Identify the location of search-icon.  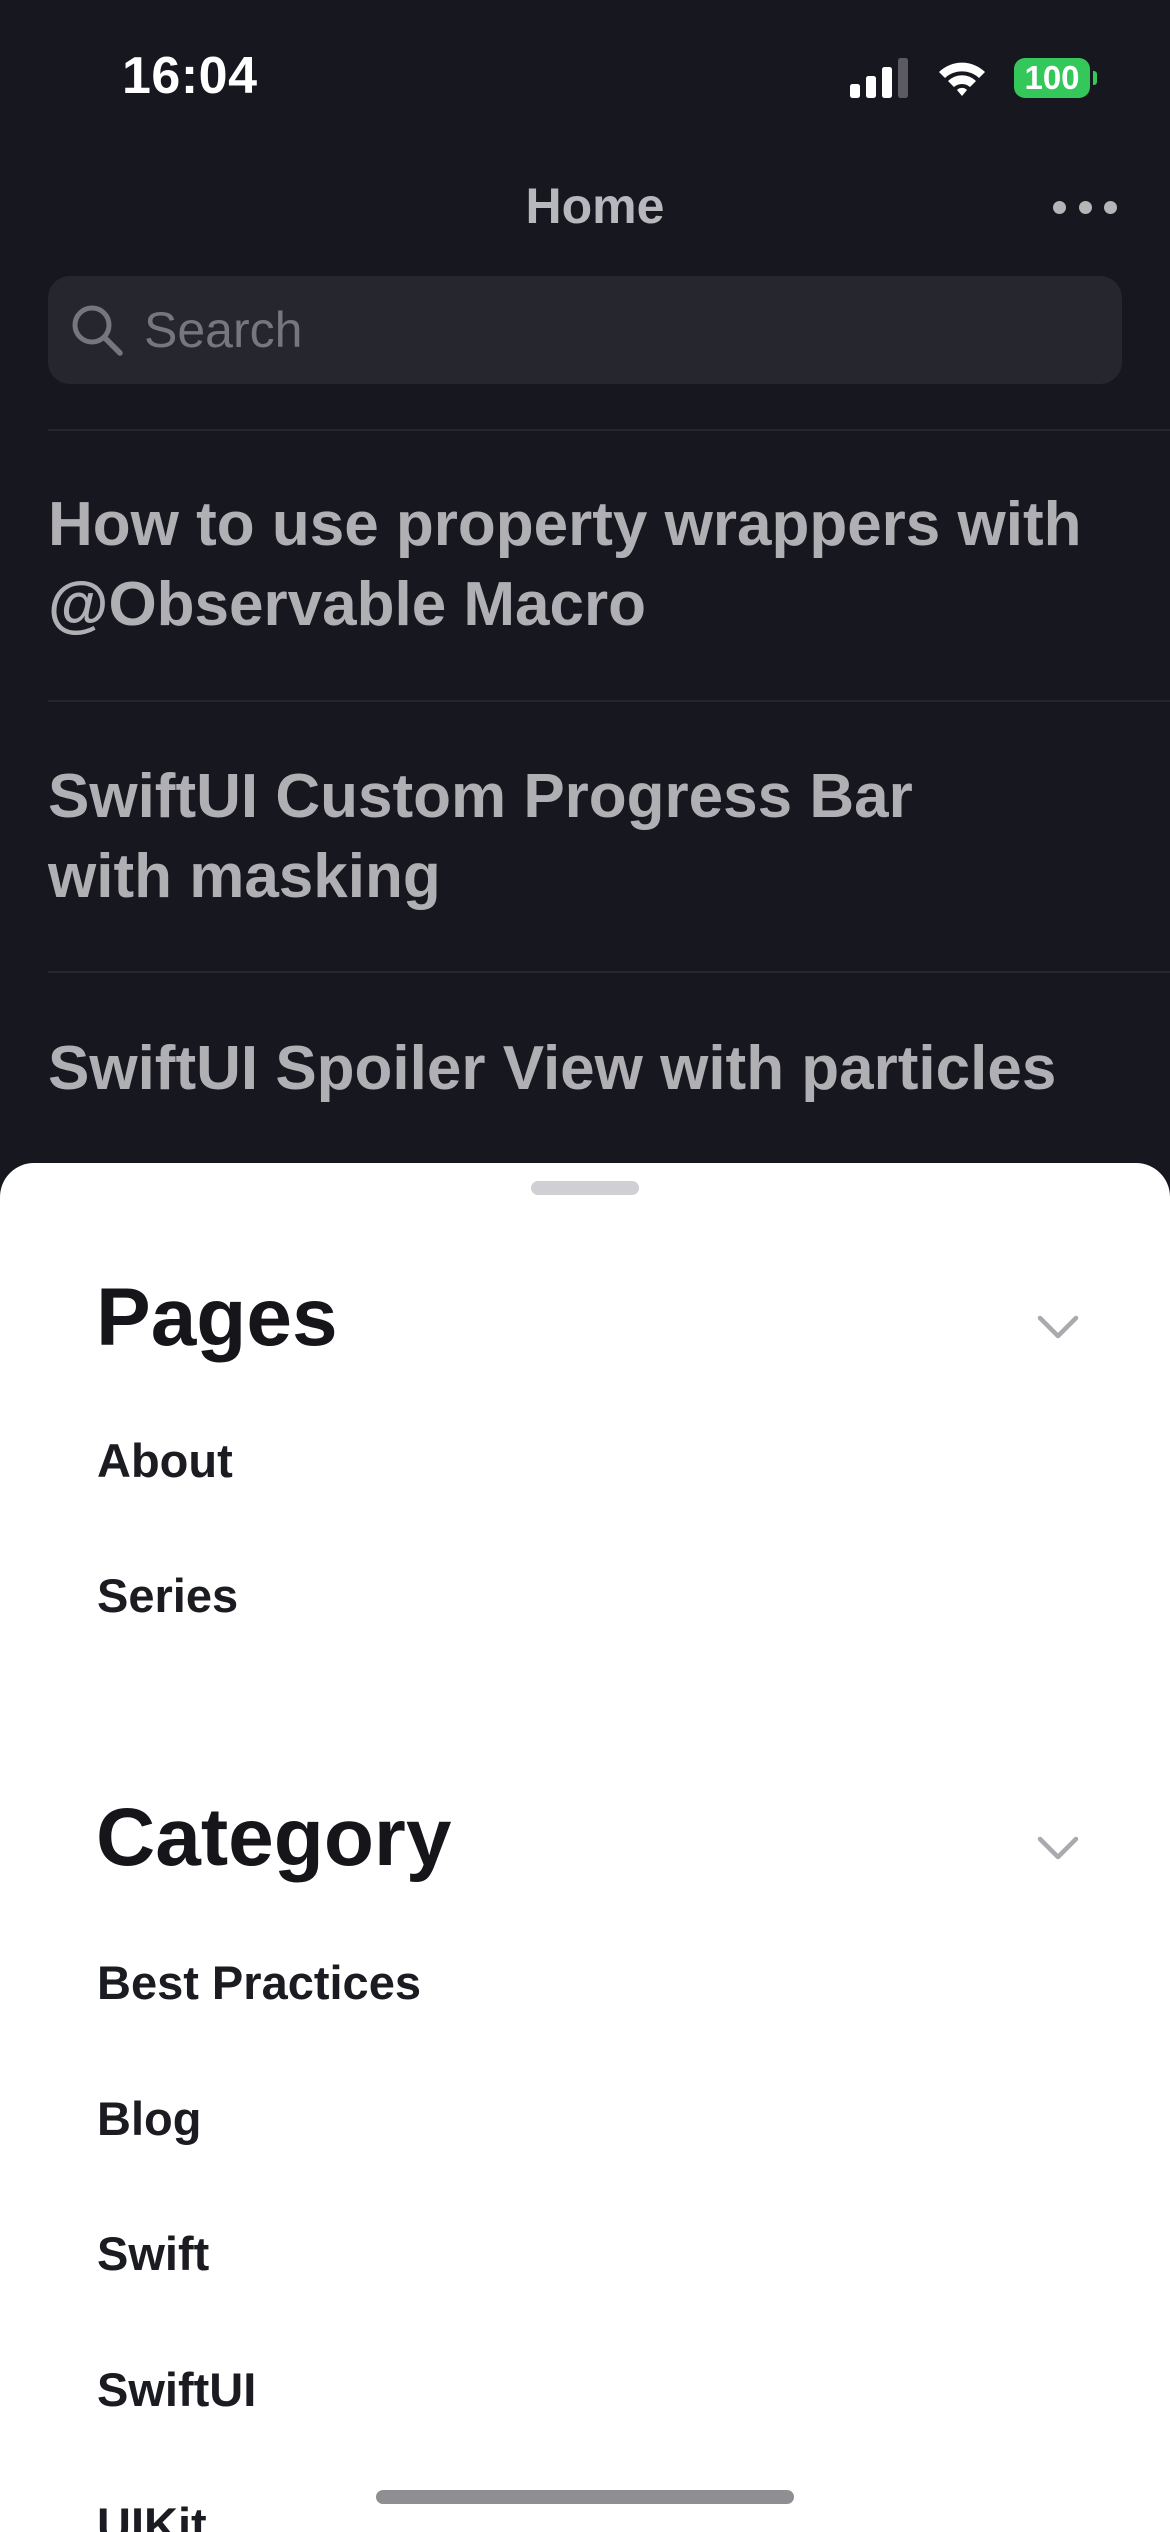
(97, 330).